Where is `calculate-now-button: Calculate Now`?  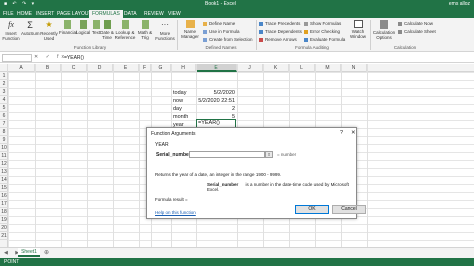
calculate-now-button: Calculate Now is located at coordinates (415, 23).